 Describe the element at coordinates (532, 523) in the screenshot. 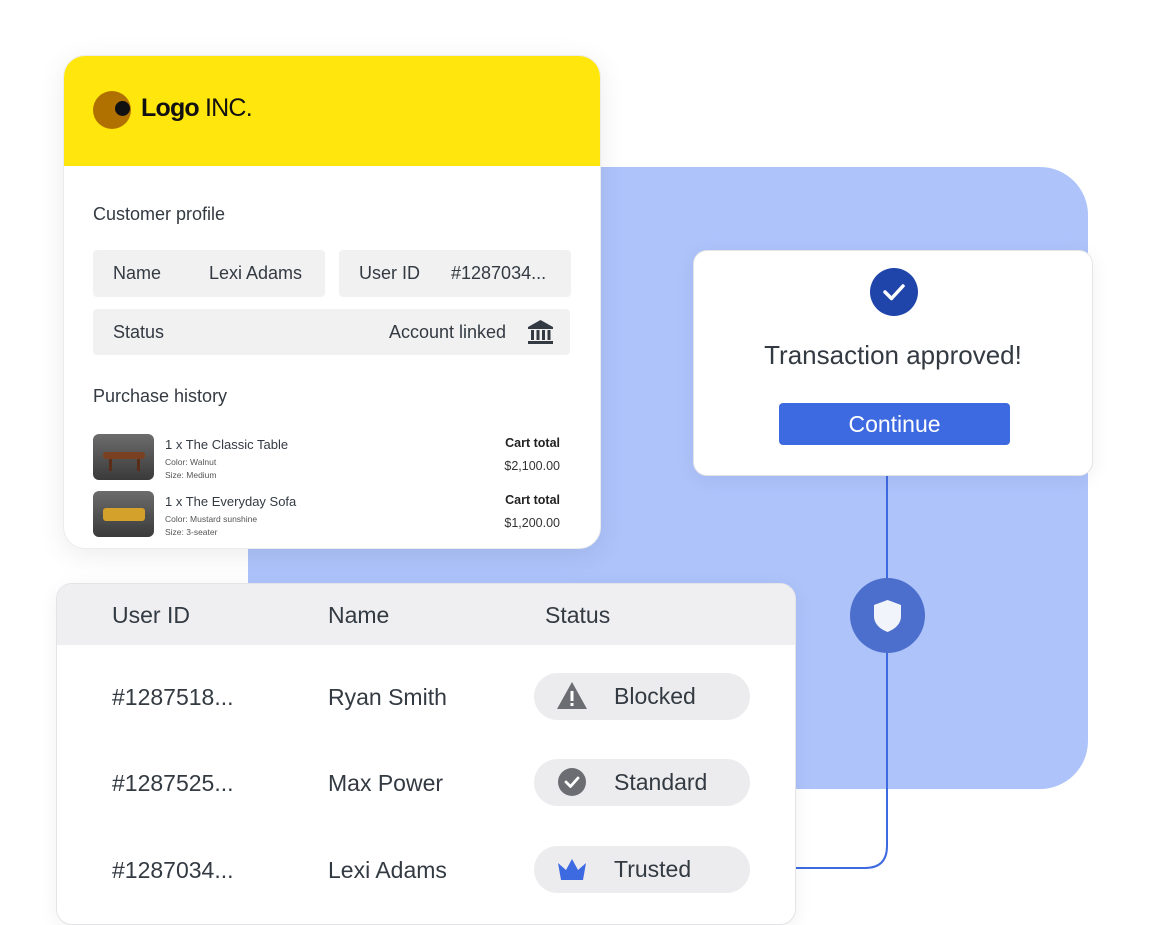

I see `cart-total-value: $1,200.00` at that location.